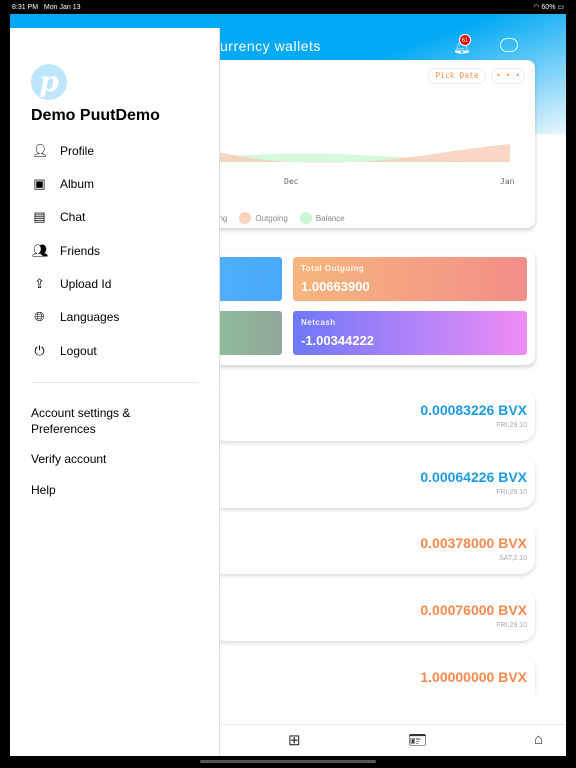  What do you see at coordinates (270, 46) in the screenshot?
I see `page-title: urrency wallets` at bounding box center [270, 46].